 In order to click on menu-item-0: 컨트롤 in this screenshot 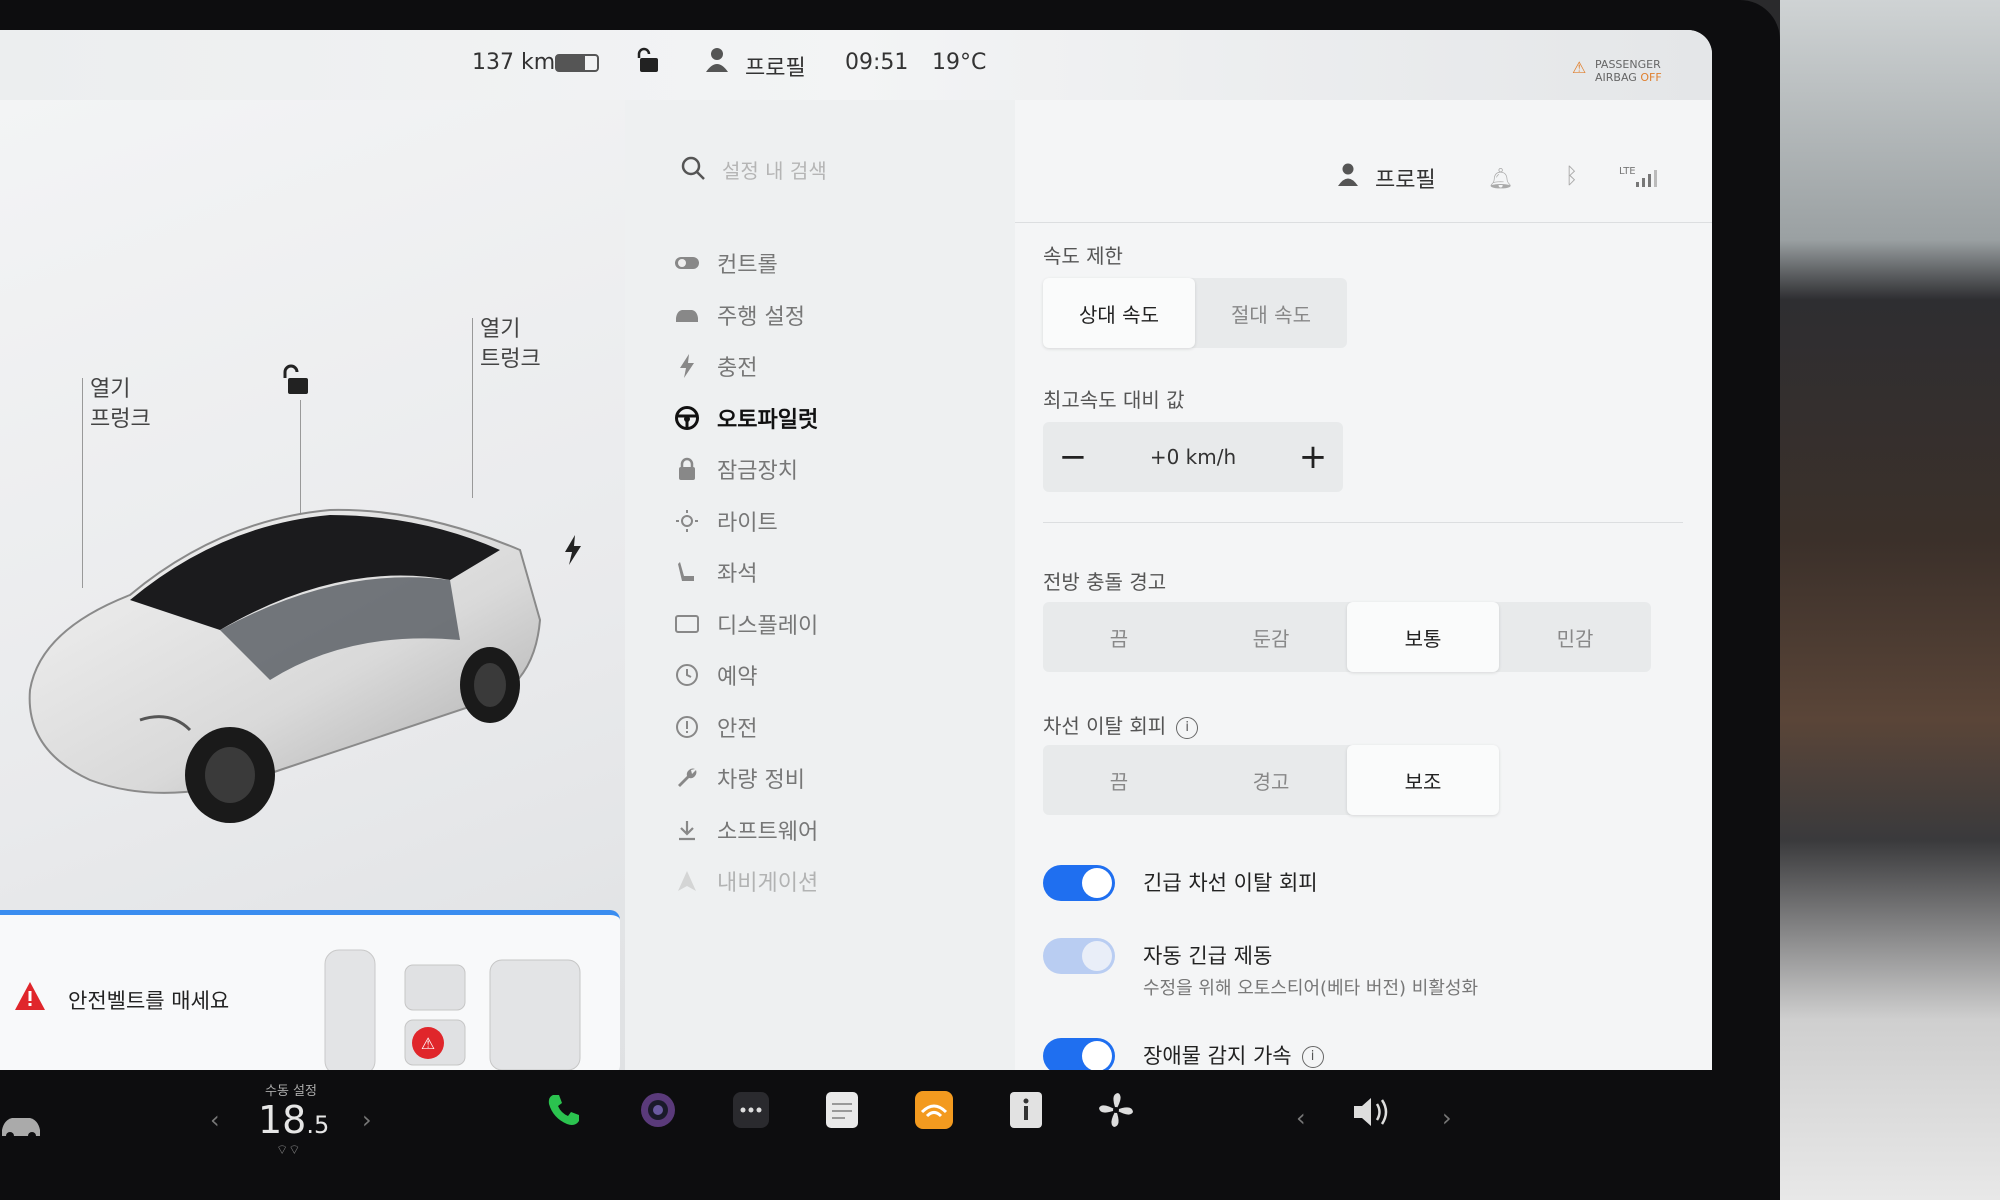, I will do `click(820, 263)`.